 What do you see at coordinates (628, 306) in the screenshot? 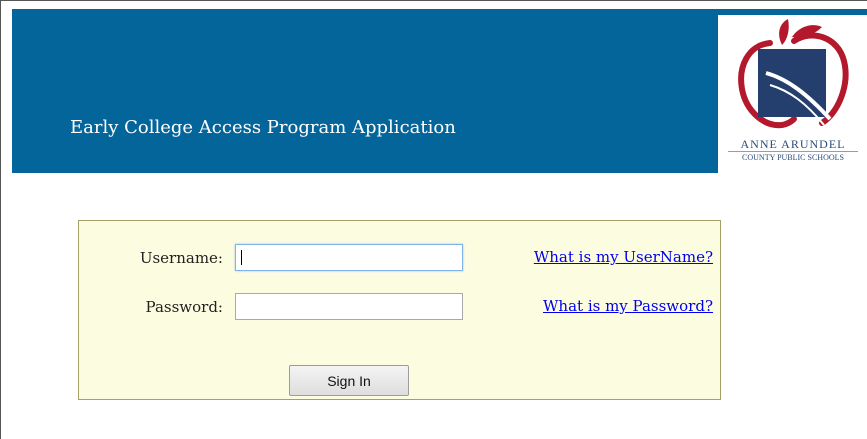
I see `password-help-link: What is my Password?` at bounding box center [628, 306].